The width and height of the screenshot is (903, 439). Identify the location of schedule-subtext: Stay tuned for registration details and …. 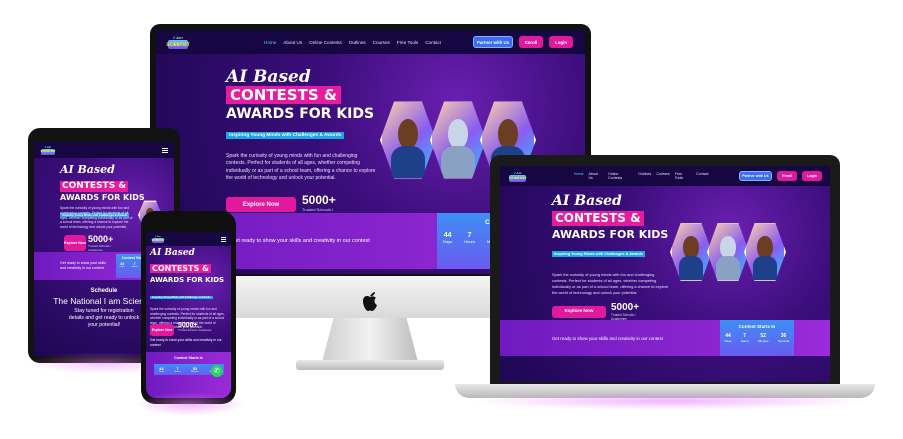
(104, 318).